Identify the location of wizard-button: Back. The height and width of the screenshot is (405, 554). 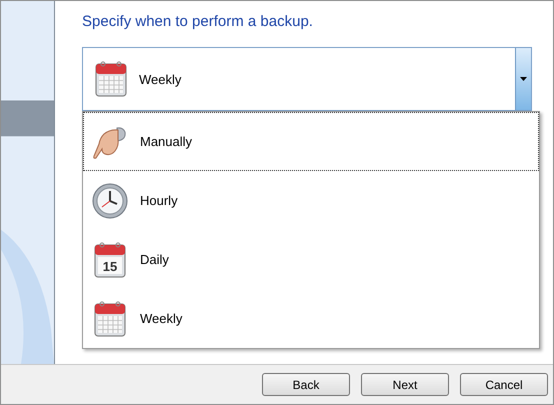
(306, 384).